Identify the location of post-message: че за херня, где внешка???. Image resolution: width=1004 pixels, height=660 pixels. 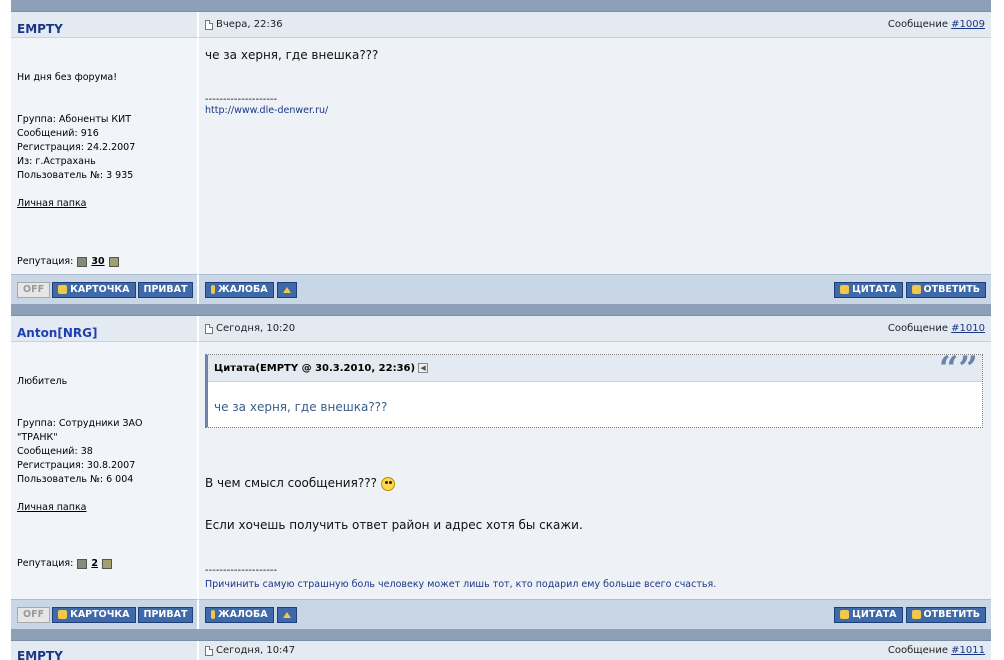
(292, 55).